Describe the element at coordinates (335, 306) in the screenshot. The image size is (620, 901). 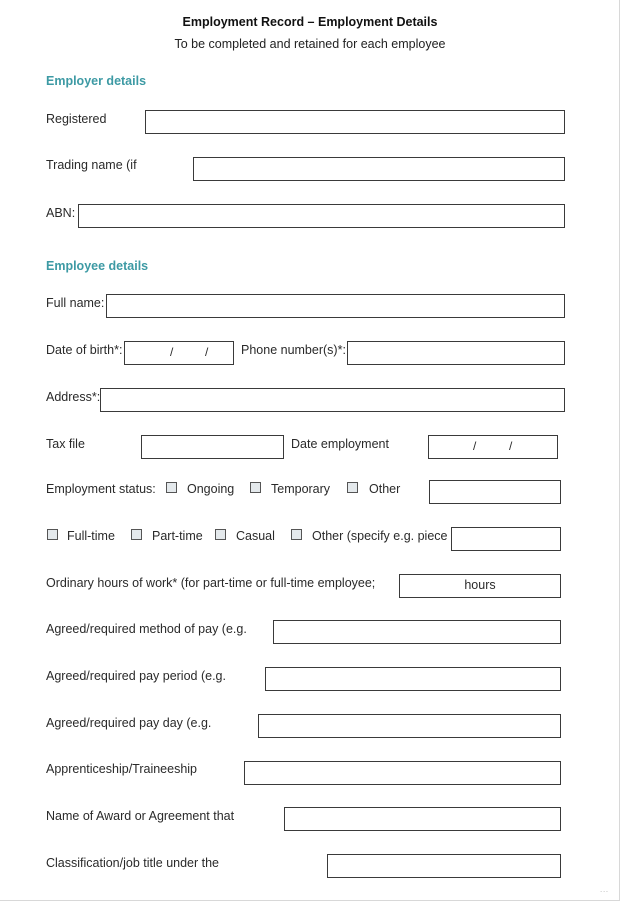
I see `full-name-field` at that location.